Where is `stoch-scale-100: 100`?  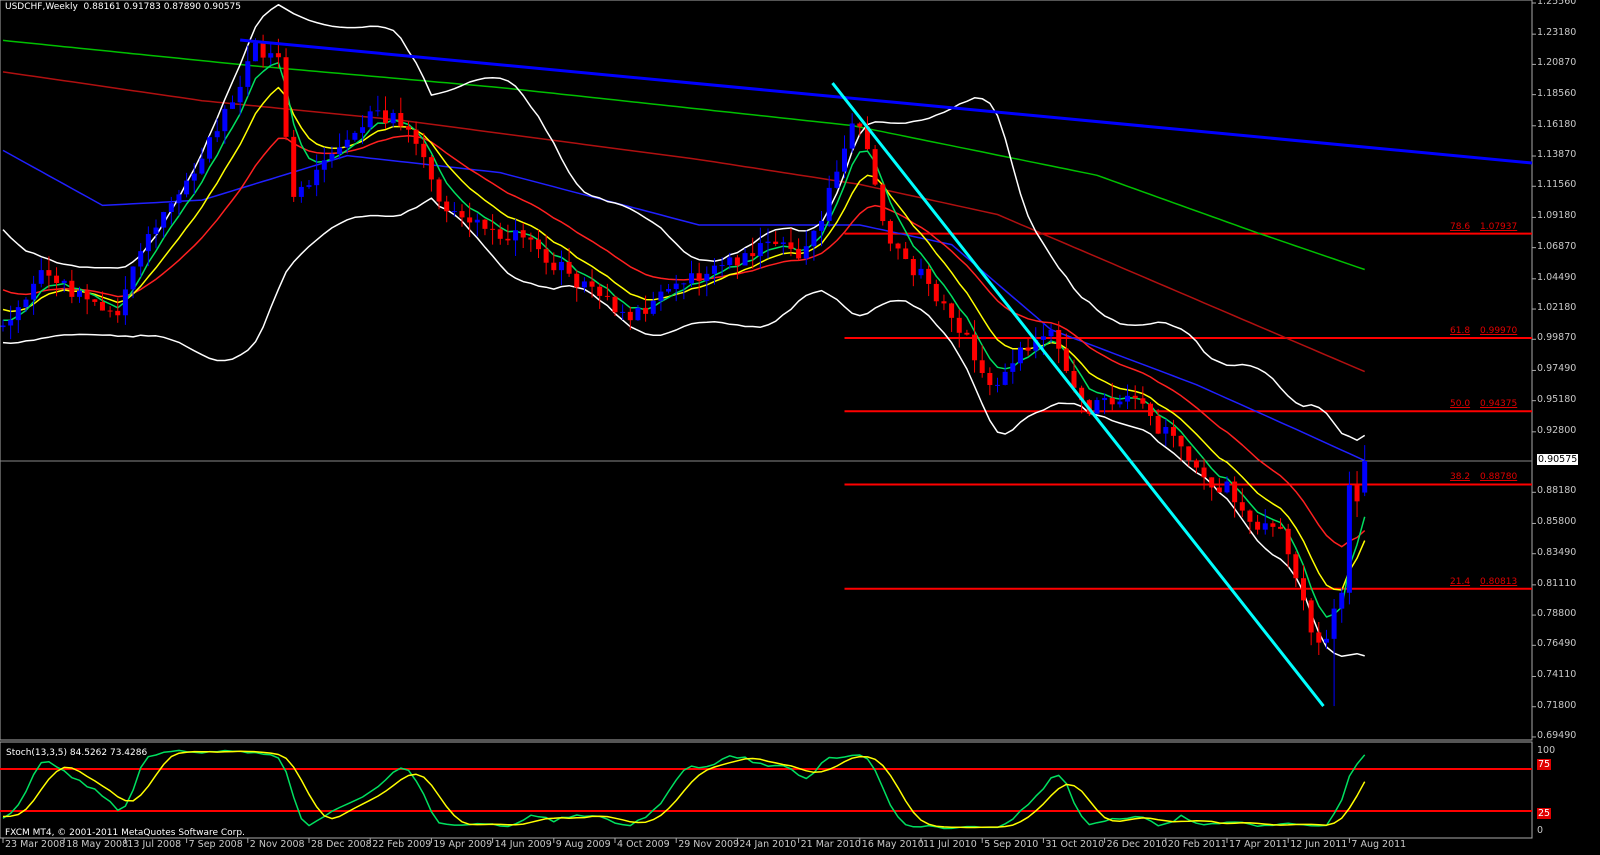 stoch-scale-100: 100 is located at coordinates (1546, 750).